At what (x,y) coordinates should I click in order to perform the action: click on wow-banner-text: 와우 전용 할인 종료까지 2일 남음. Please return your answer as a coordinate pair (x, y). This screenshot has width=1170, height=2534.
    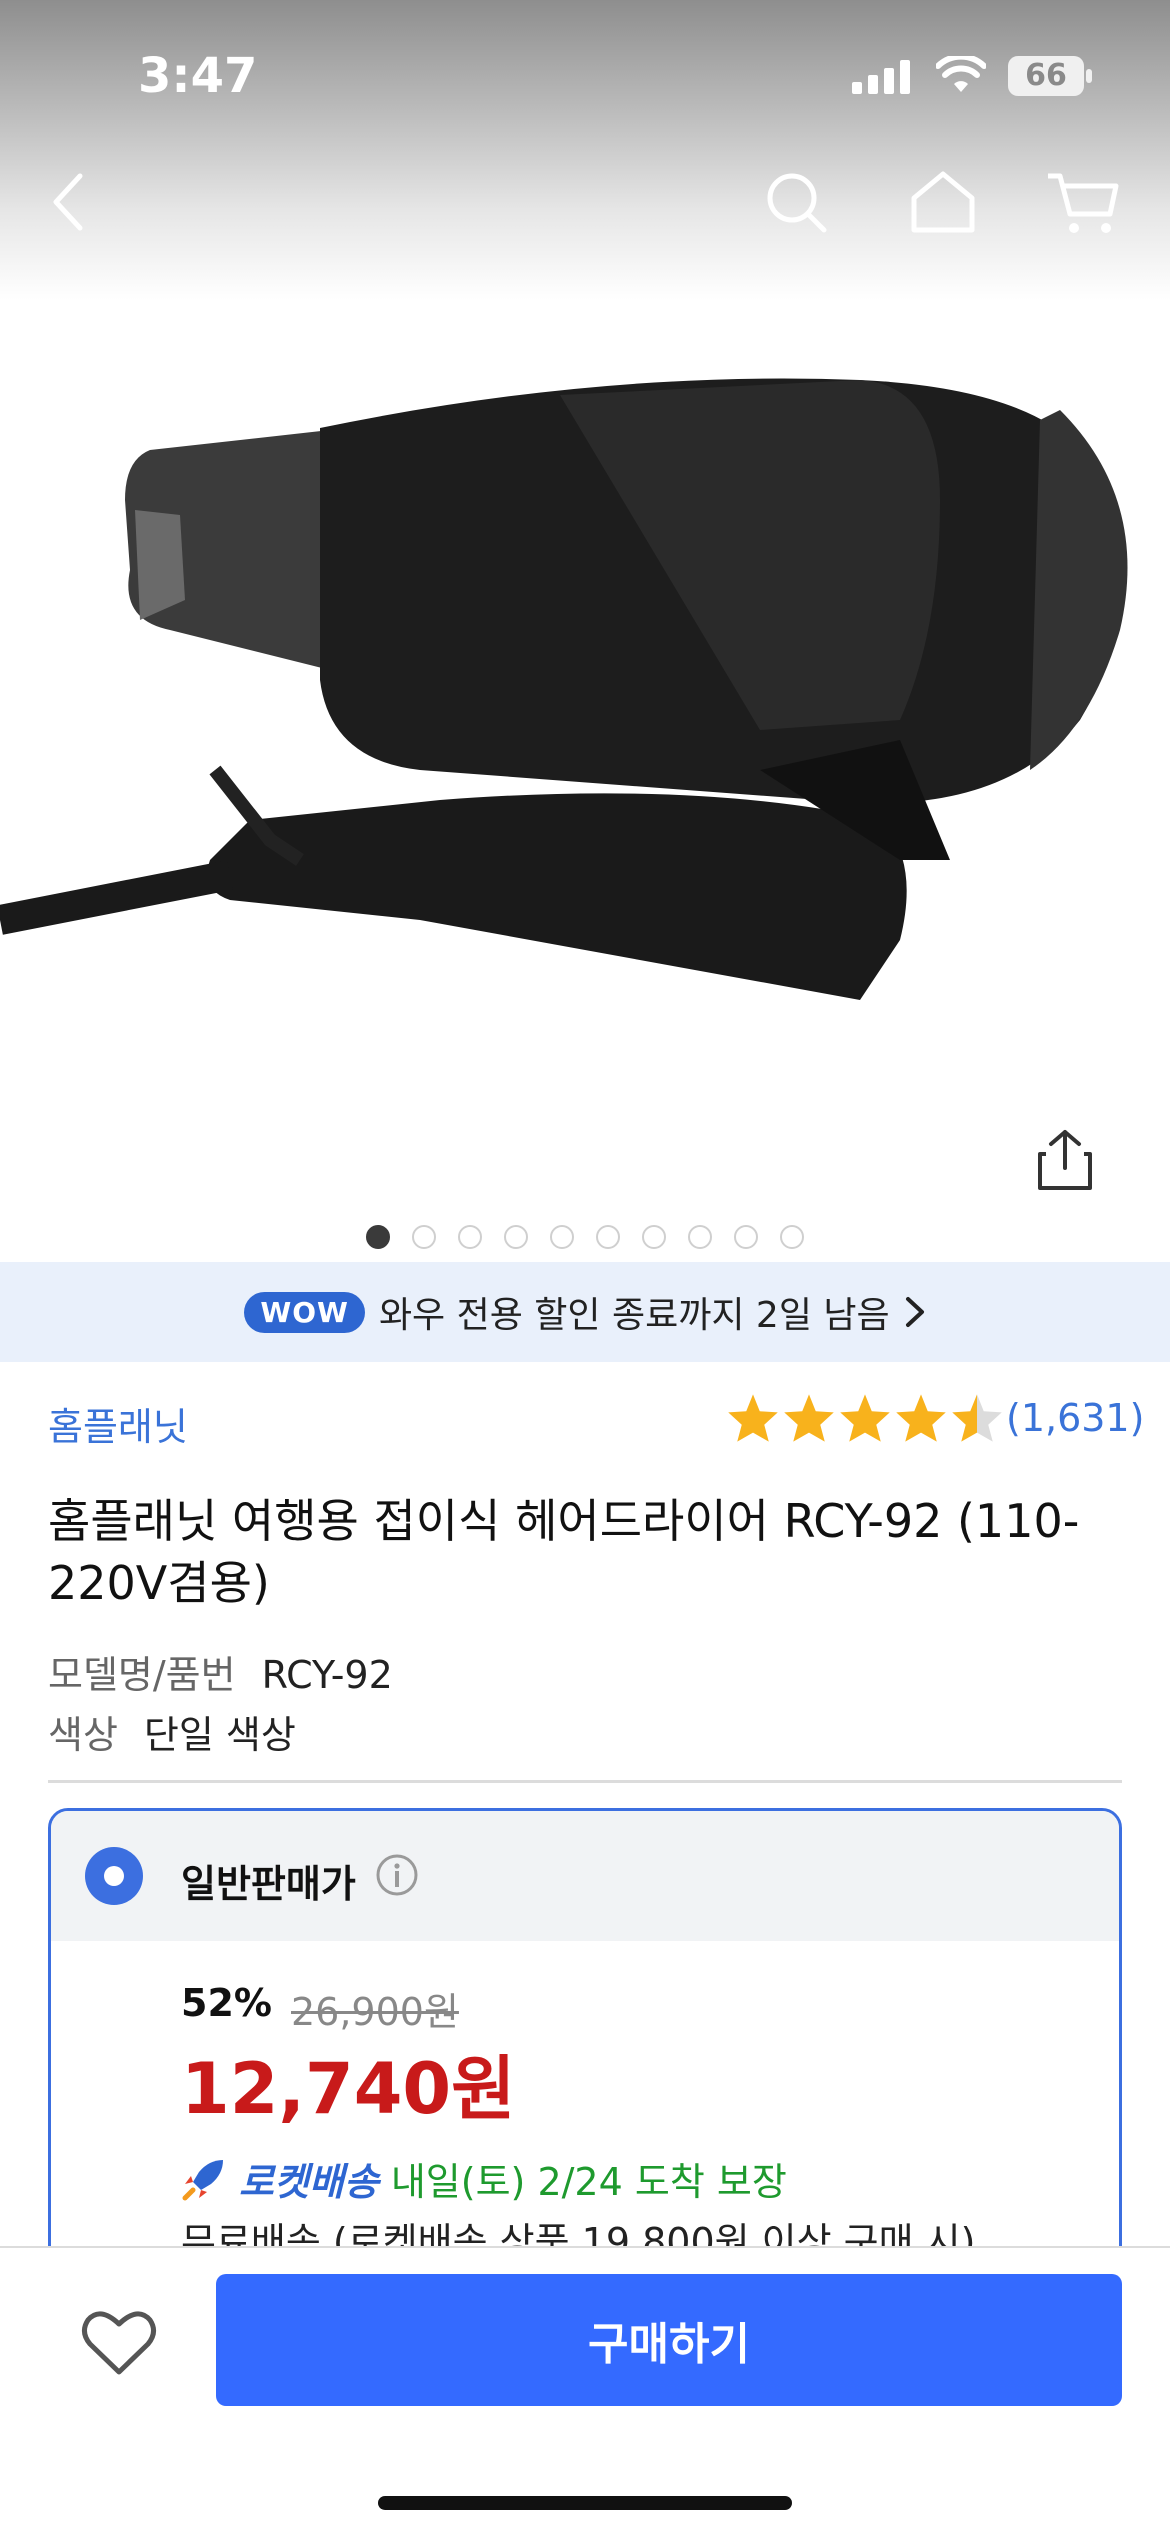
    Looking at the image, I should click on (634, 1315).